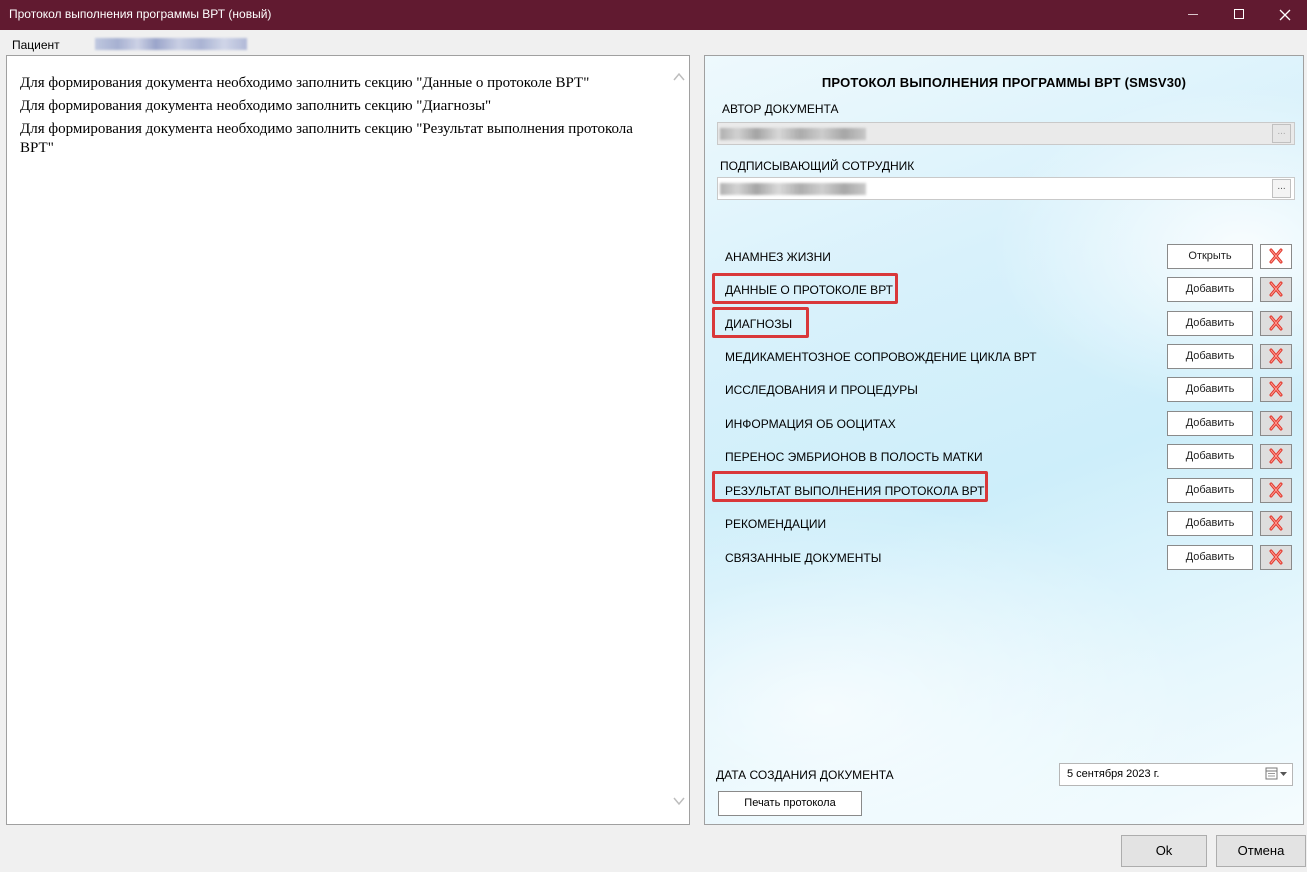 The width and height of the screenshot is (1307, 872). Describe the element at coordinates (1113, 774) in the screenshot. I see `date-value: 5 сентября 2023 г.` at that location.